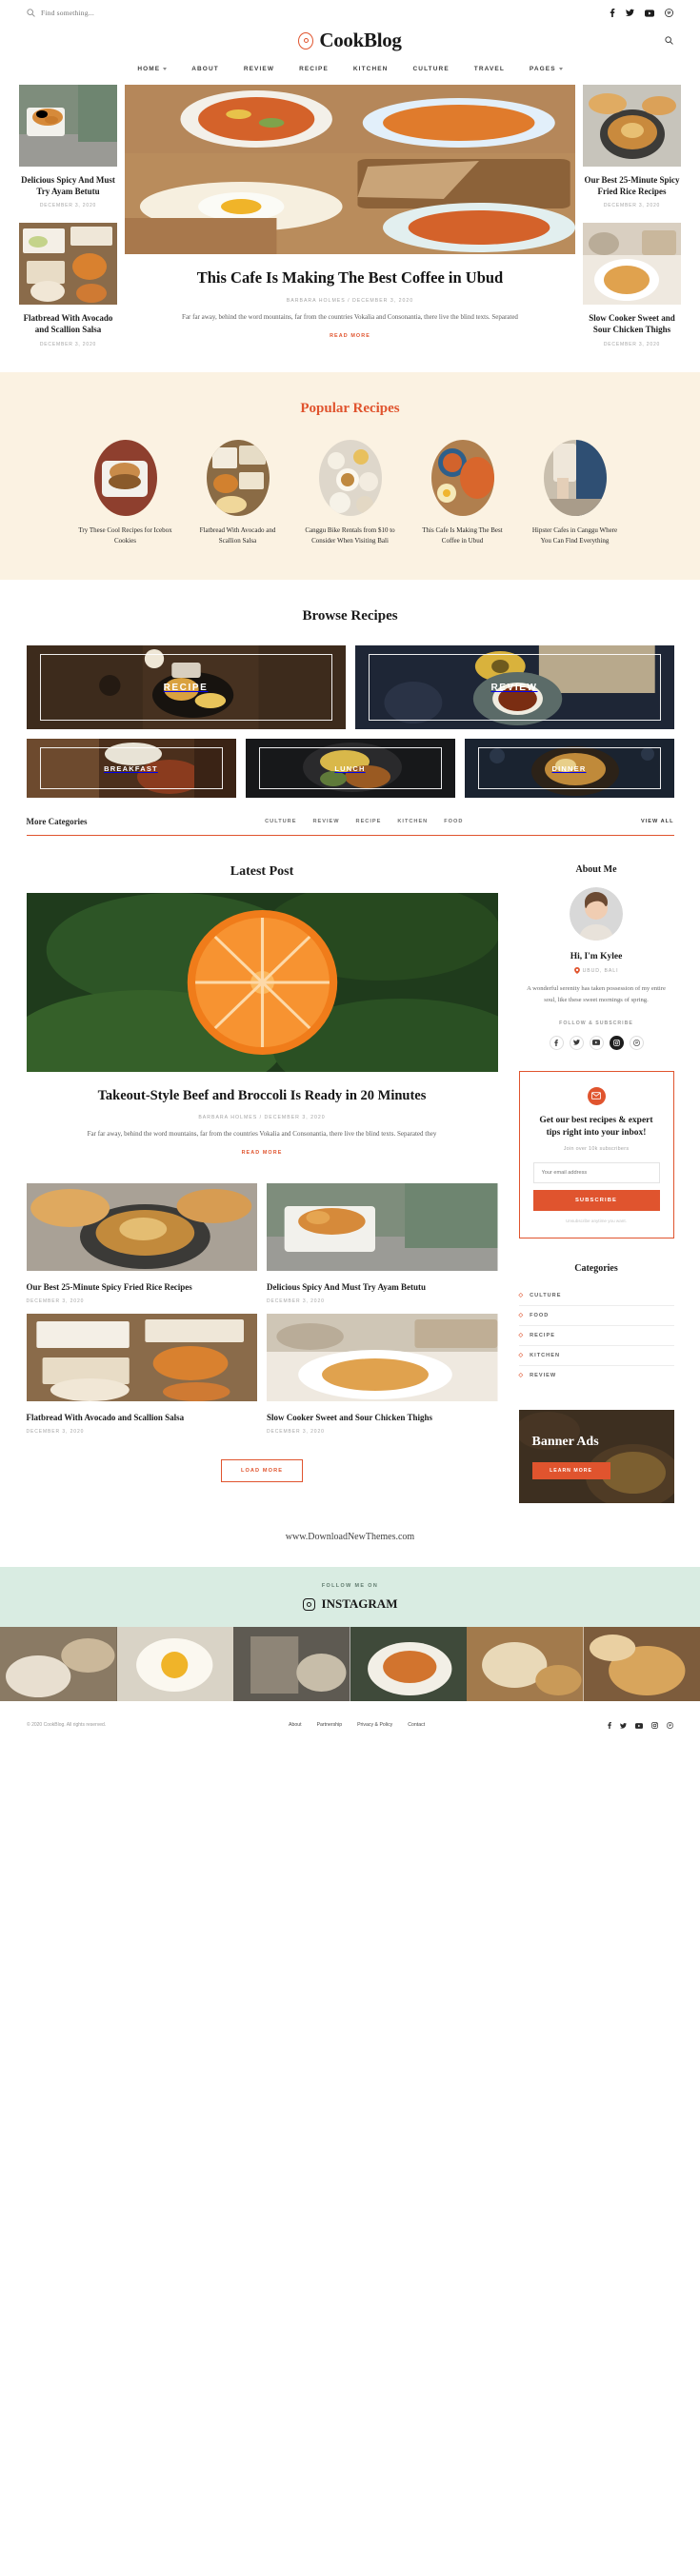 This screenshot has height=2576, width=700. I want to click on nav-item-culture: CULTURE, so click(430, 69).